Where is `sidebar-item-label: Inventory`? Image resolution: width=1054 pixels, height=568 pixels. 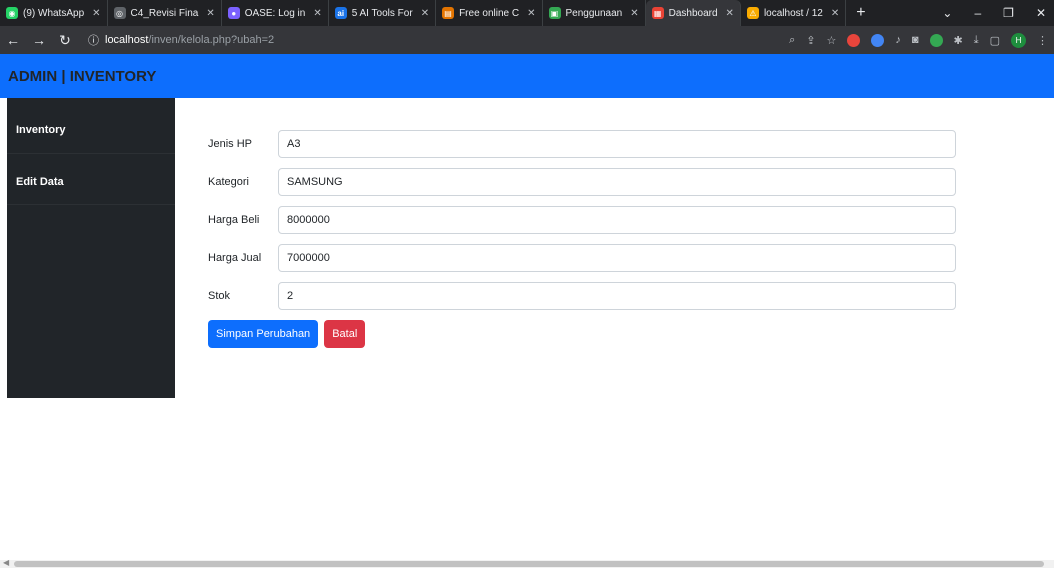
sidebar-item-label: Inventory is located at coordinates (41, 130).